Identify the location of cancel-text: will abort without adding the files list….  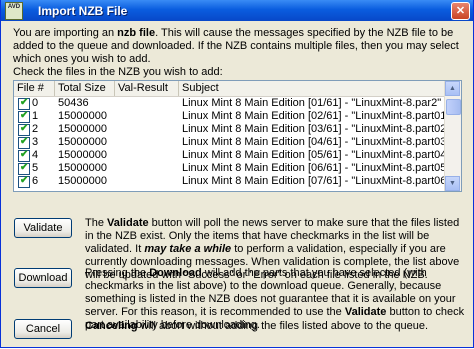
(283, 326).